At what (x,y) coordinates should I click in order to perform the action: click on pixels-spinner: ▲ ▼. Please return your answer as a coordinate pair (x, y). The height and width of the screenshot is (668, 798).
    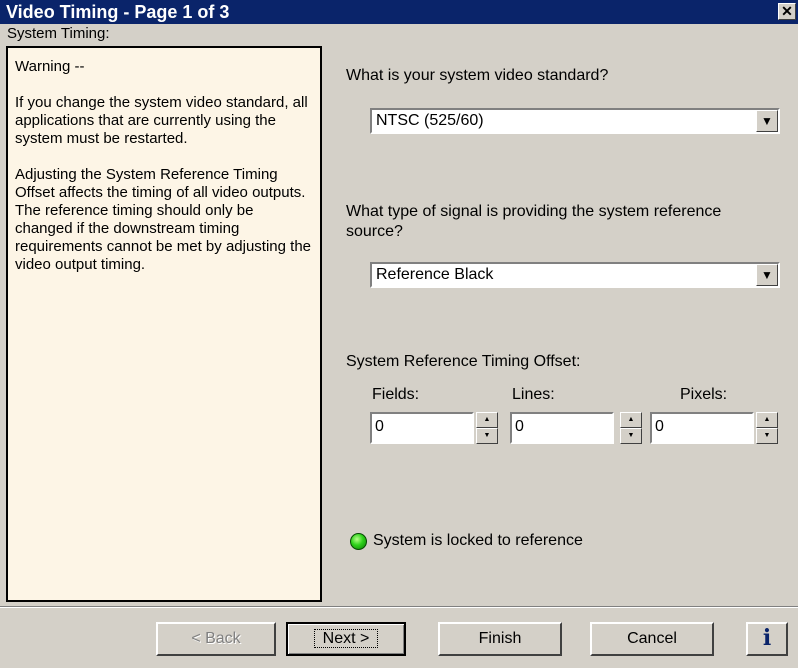
    Looking at the image, I should click on (767, 428).